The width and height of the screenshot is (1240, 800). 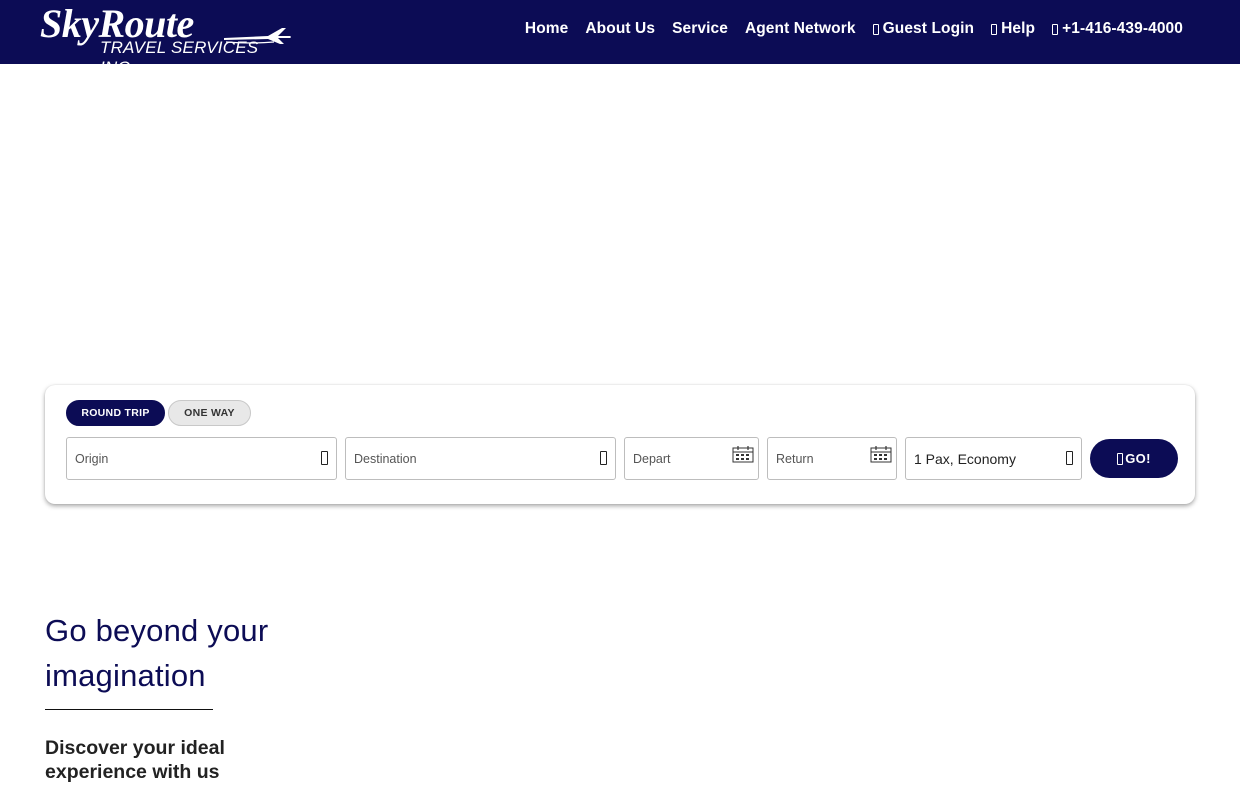 What do you see at coordinates (832, 458) in the screenshot?
I see `return-date-field: Return` at bounding box center [832, 458].